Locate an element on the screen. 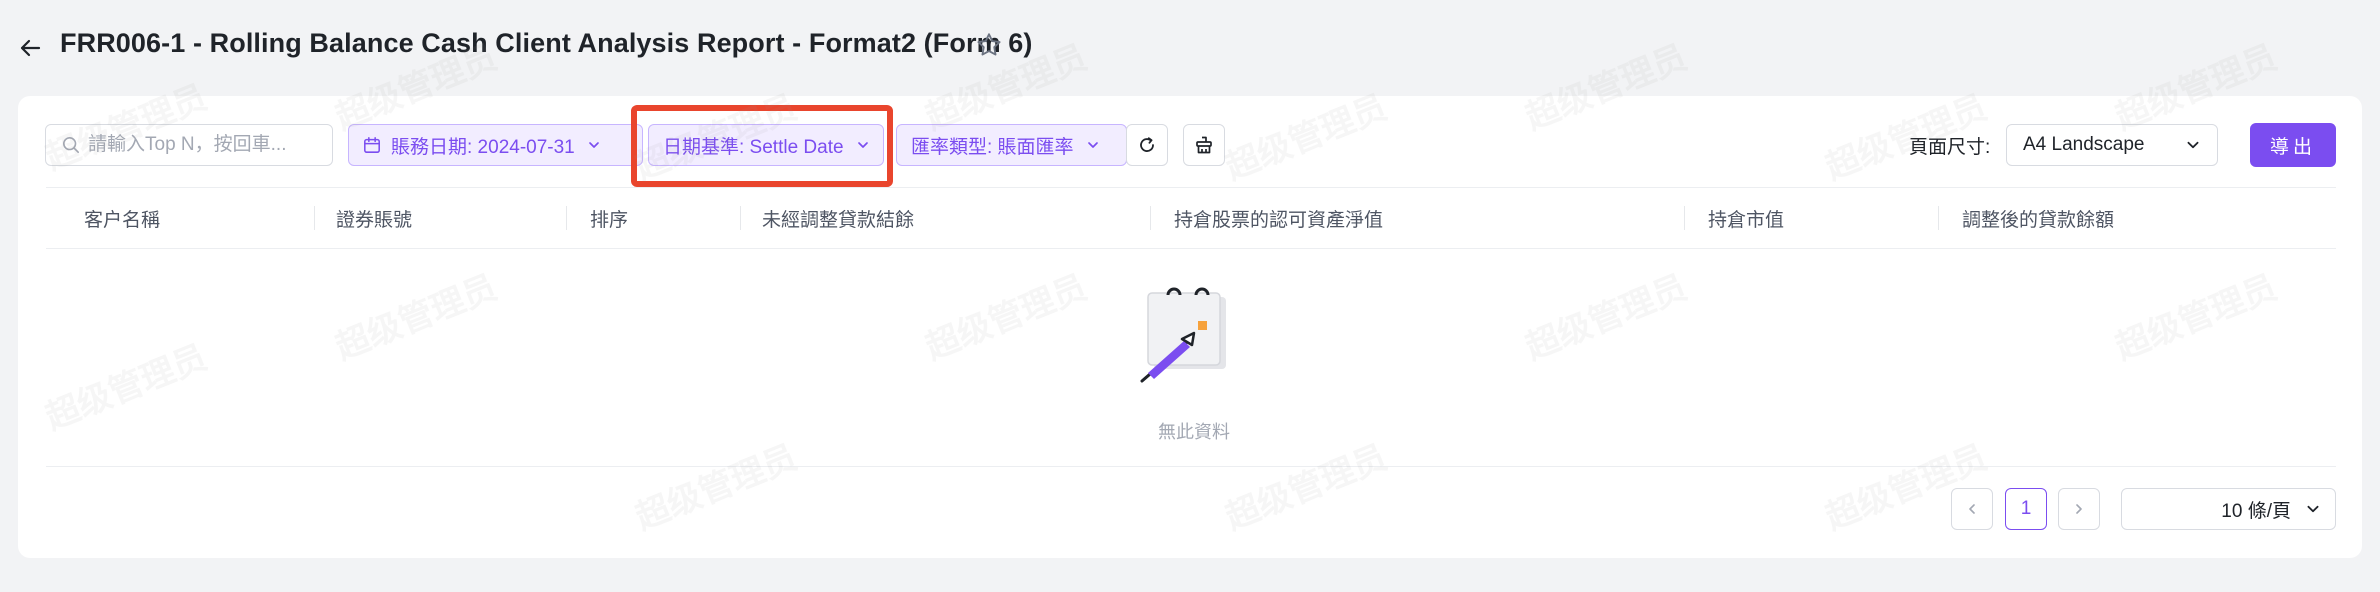  next-page-button is located at coordinates (2079, 509).